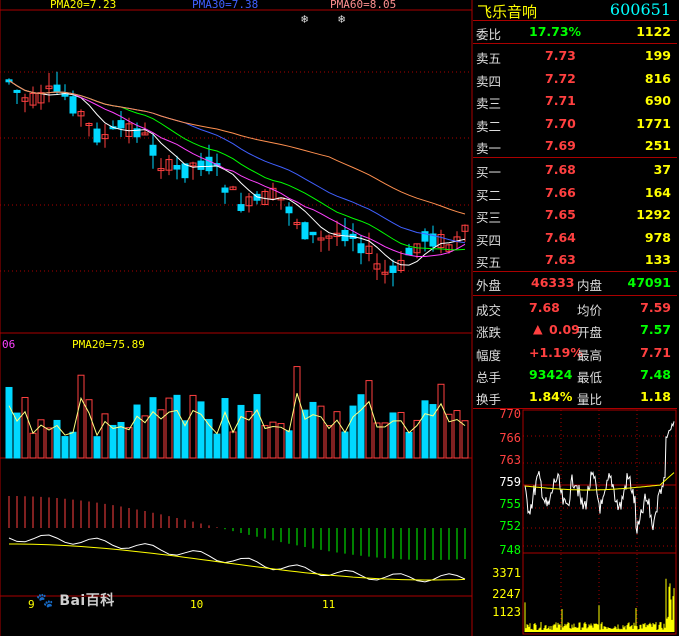 This screenshot has width=679, height=636. I want to click on stock-code: 600651, so click(640, 9).